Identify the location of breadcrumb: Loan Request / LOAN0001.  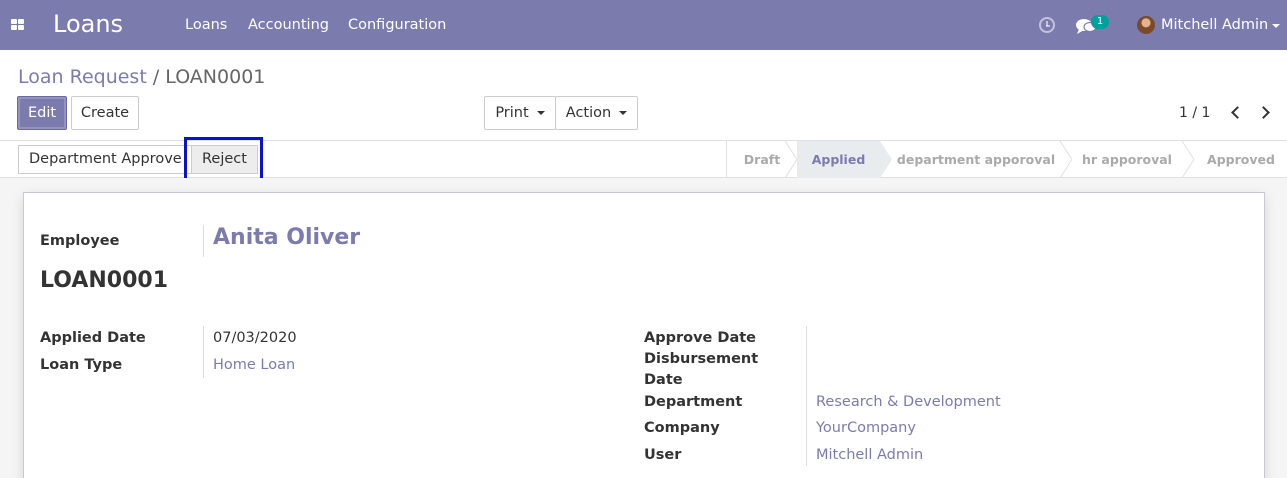
(141, 77).